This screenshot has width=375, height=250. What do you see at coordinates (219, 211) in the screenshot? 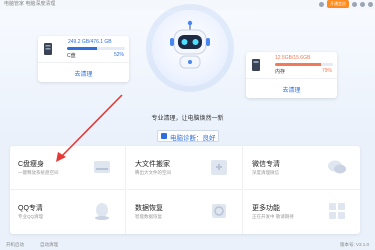
I see `recovery-icon` at bounding box center [219, 211].